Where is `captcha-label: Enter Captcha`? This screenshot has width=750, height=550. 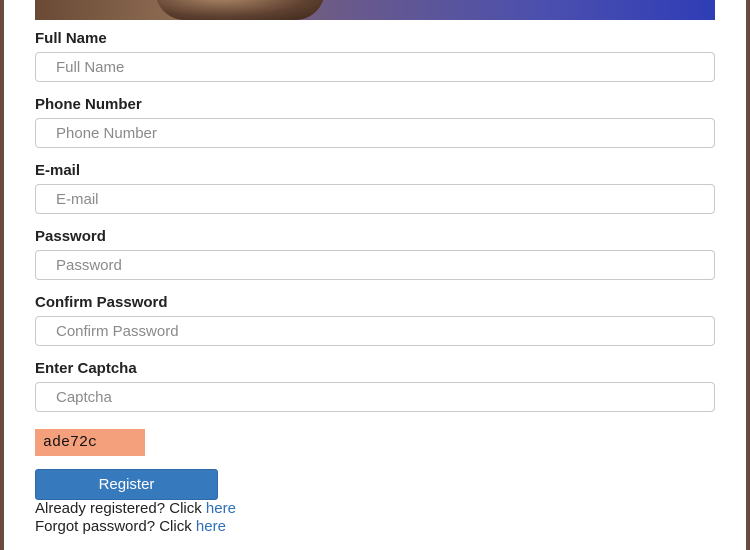 captcha-label: Enter Captcha is located at coordinates (86, 368).